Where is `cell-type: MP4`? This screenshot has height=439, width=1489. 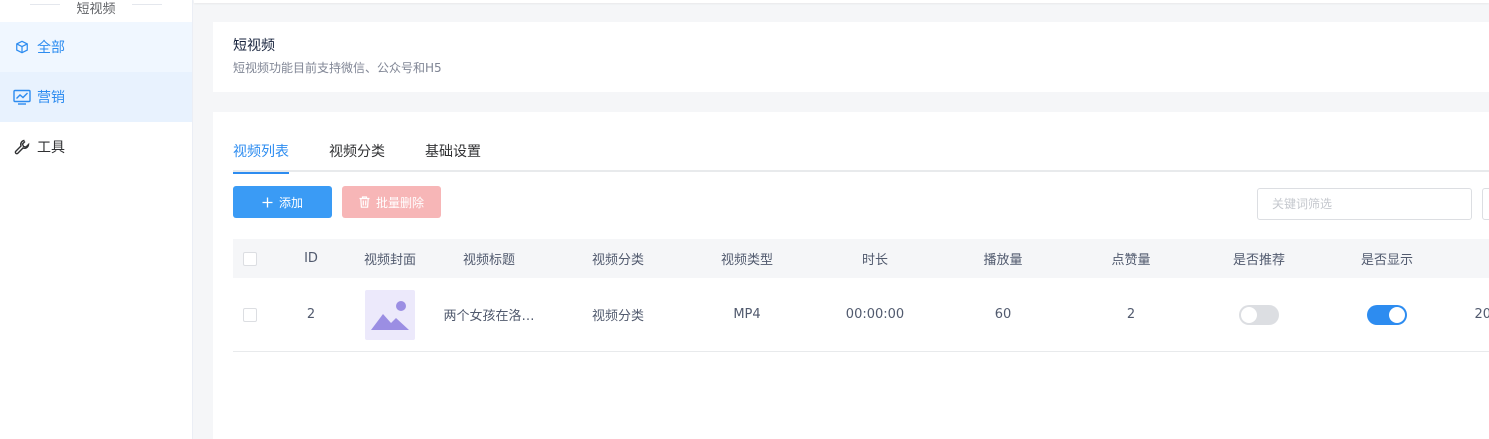
cell-type: MP4 is located at coordinates (747, 314).